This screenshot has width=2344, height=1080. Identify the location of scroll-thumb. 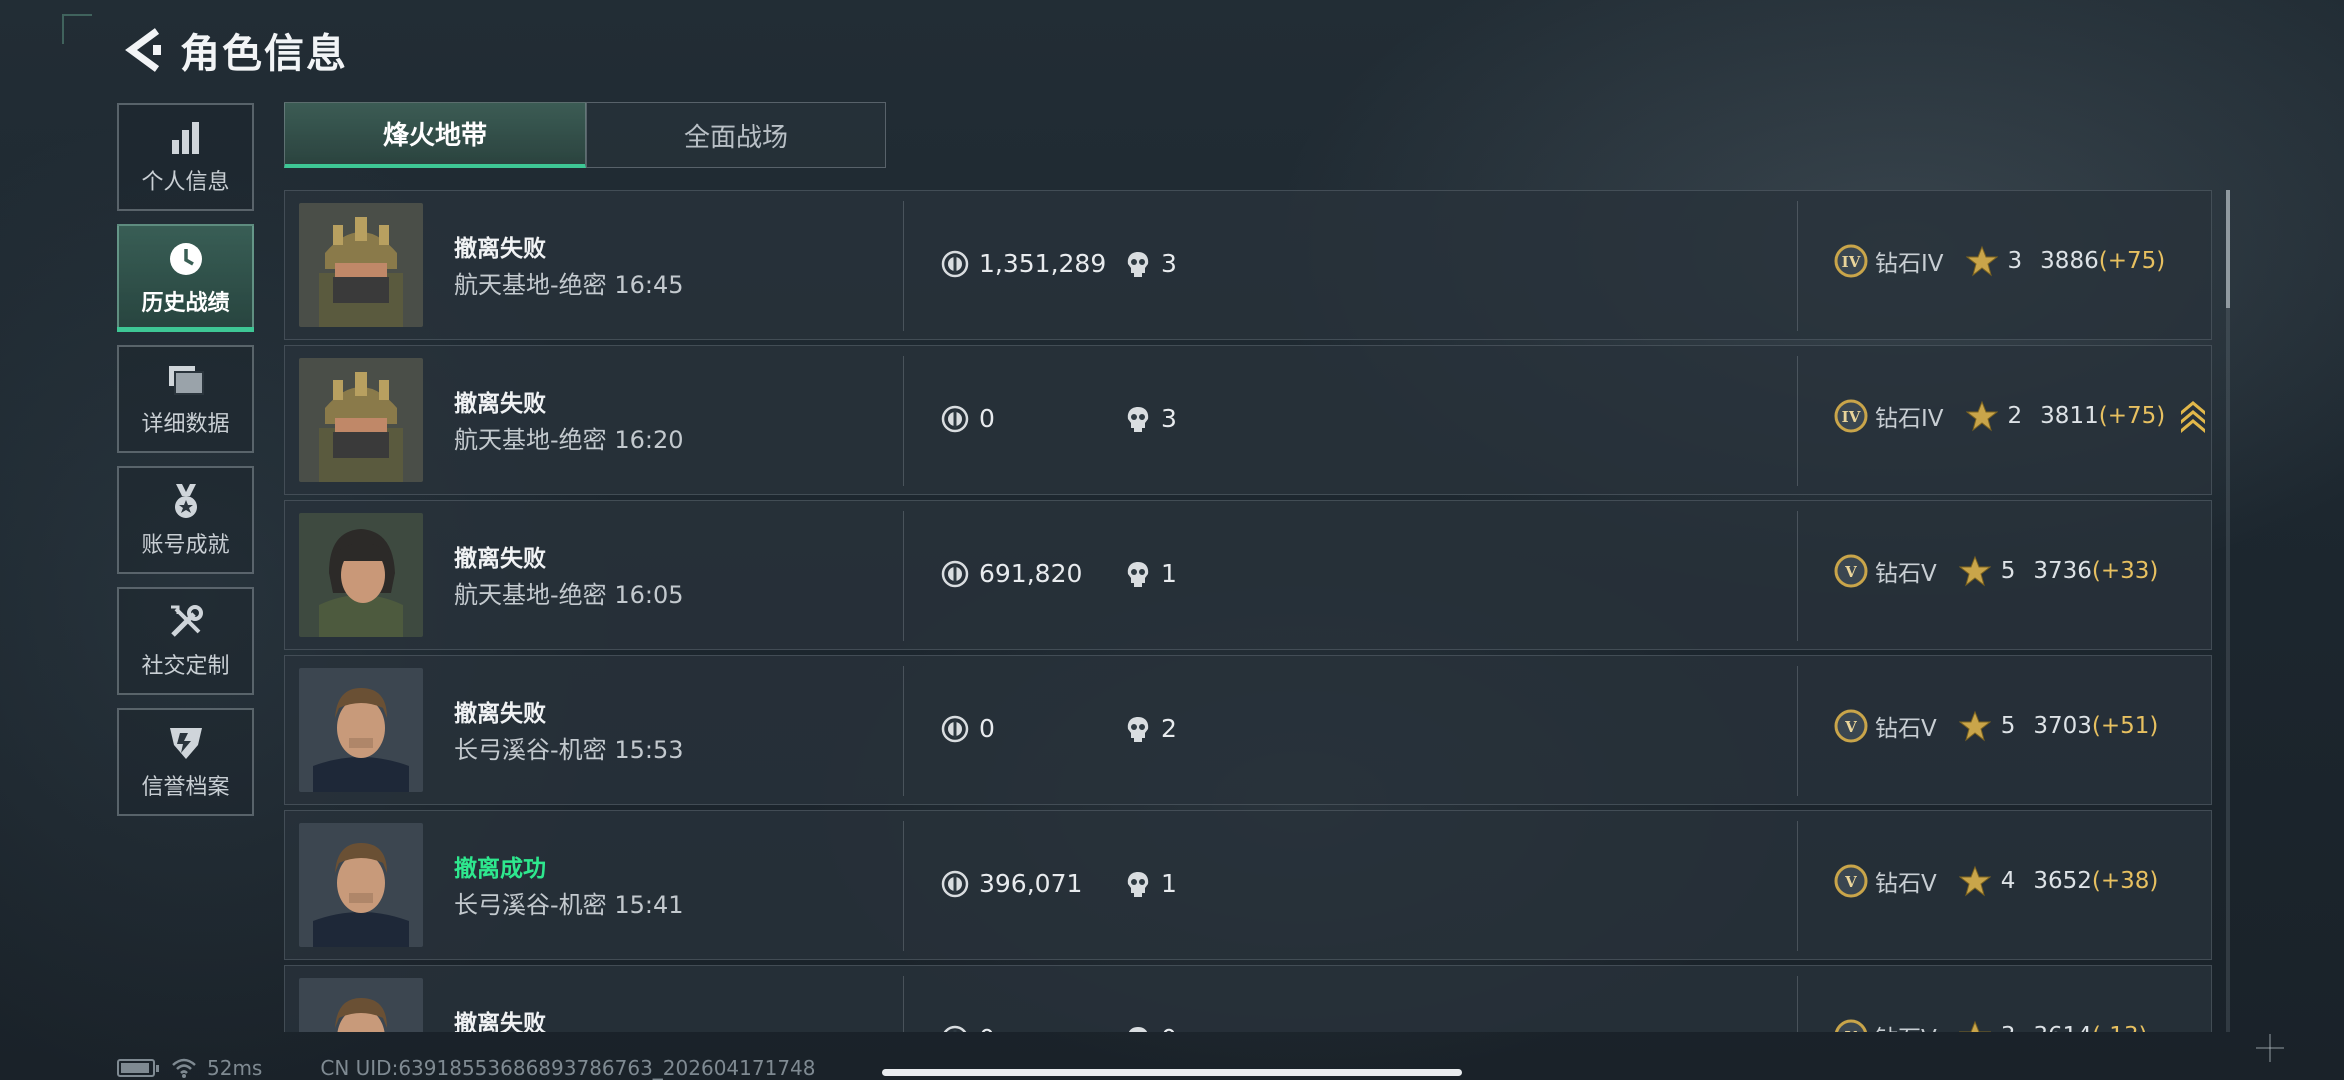
(2228, 249).